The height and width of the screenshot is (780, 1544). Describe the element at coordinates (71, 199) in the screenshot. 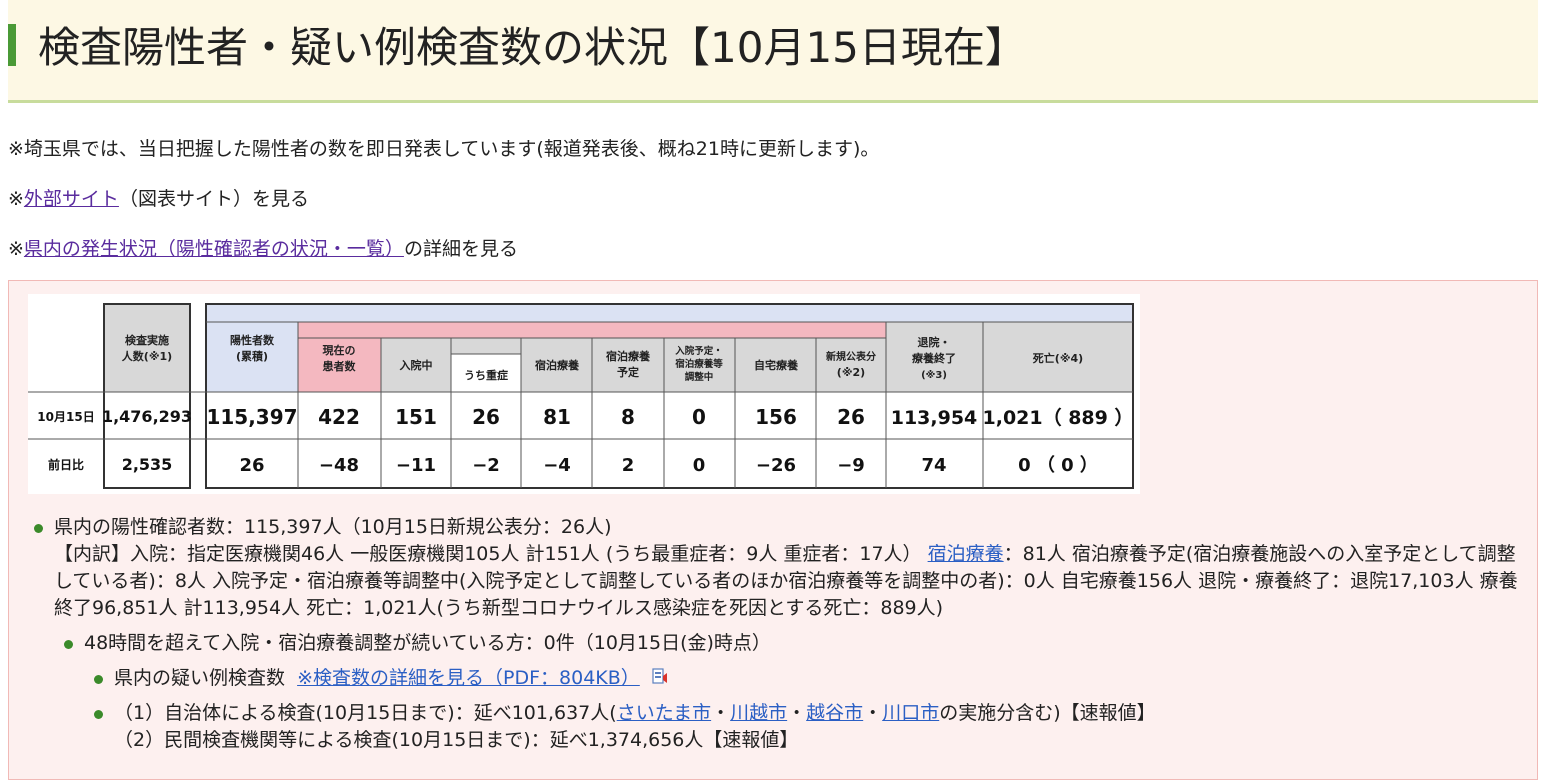

I see `external-site-link: 外部サイト` at that location.